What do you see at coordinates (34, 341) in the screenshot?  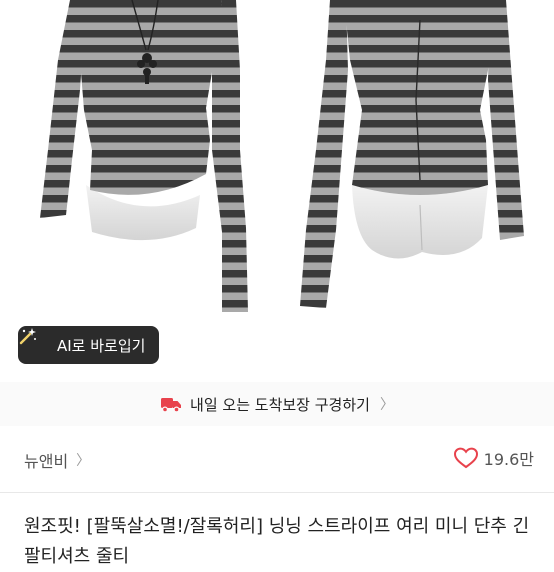 I see `magic-wand-icon` at bounding box center [34, 341].